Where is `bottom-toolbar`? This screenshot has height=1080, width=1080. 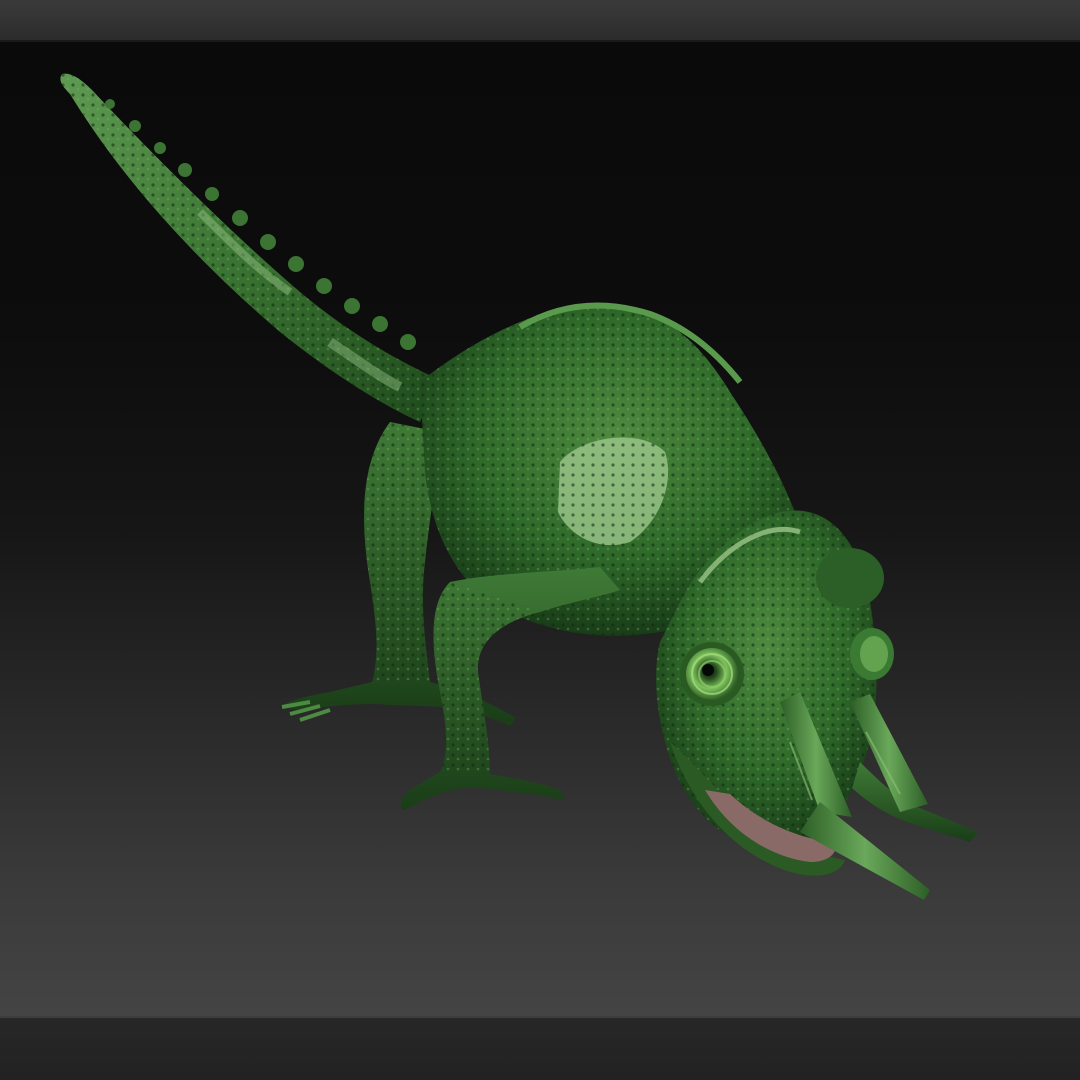
bottom-toolbar is located at coordinates (540, 1048).